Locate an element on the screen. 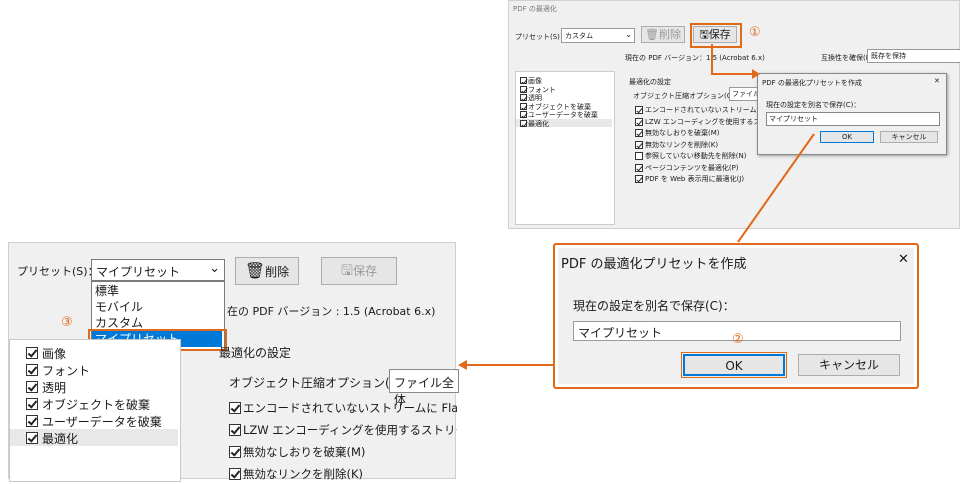 Image resolution: width=960 pixels, height=484 pixels. big-option-row: エンコードされていないストリームに Flate 圧 is located at coordinates (342, 408).